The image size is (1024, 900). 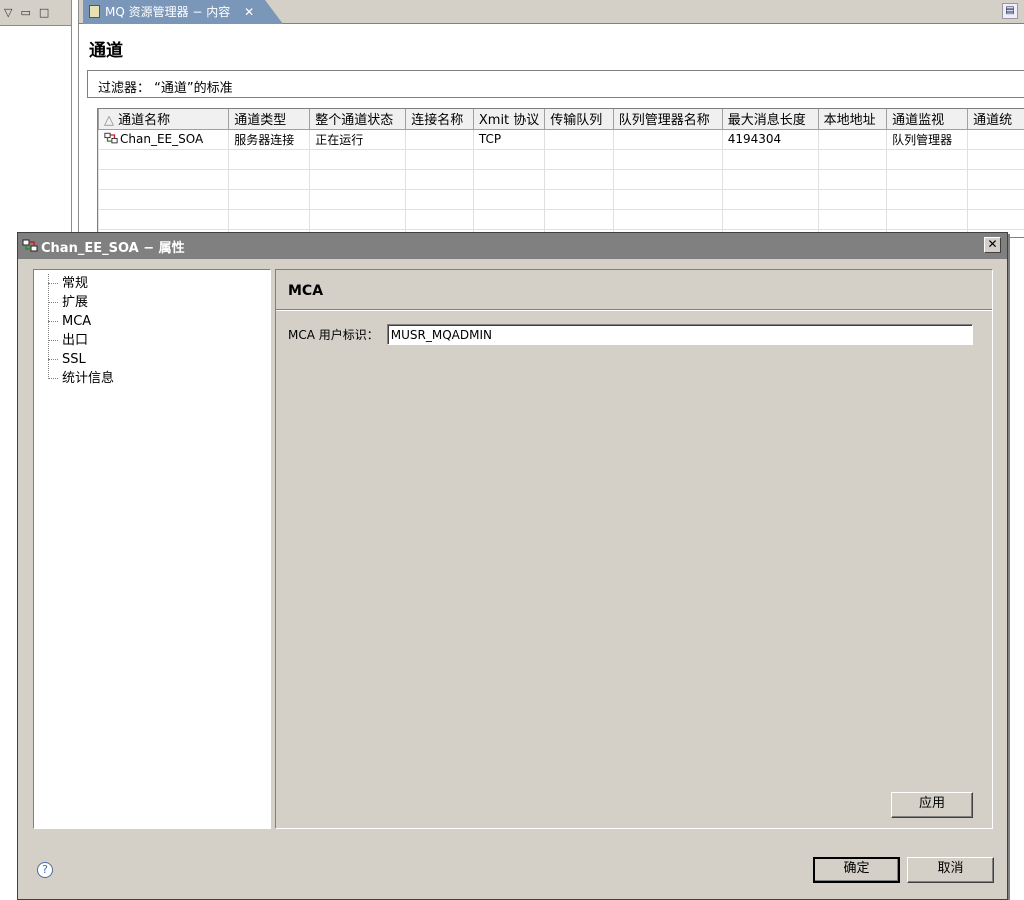 What do you see at coordinates (512, 246) in the screenshot?
I see `dialog-titlebar: Chan_EE_SOA − 属性 ✕` at bounding box center [512, 246].